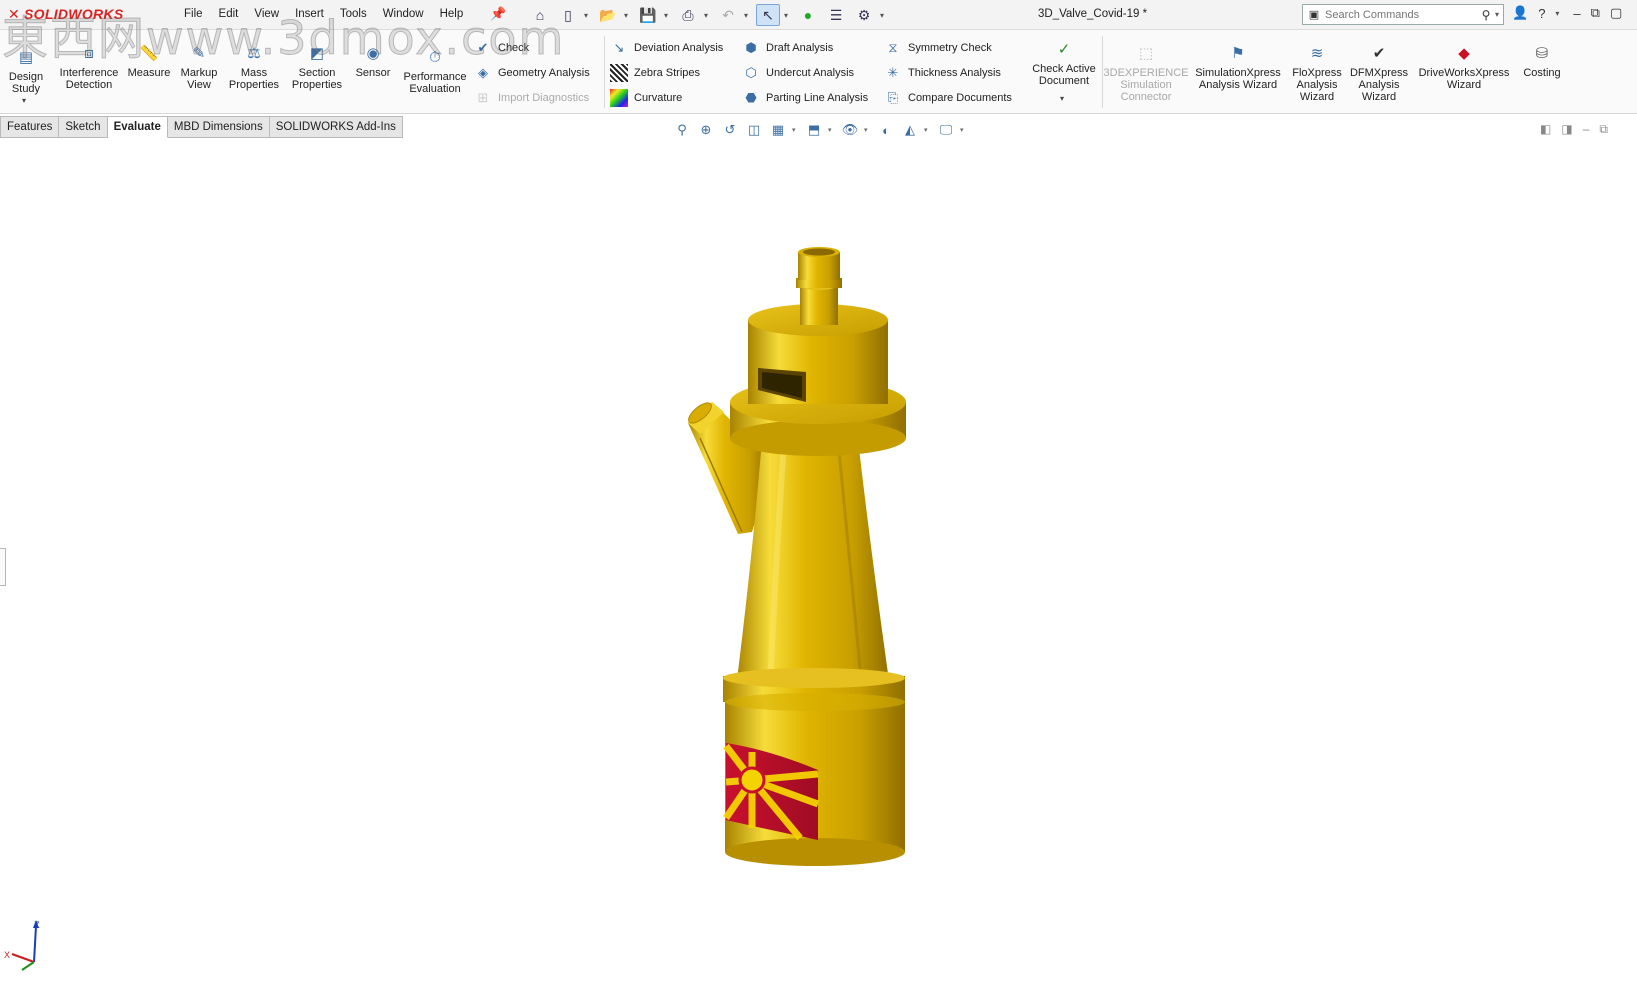 Image resolution: width=1637 pixels, height=1003 pixels. I want to click on select-dropdown-icon: ▾, so click(788, 15).